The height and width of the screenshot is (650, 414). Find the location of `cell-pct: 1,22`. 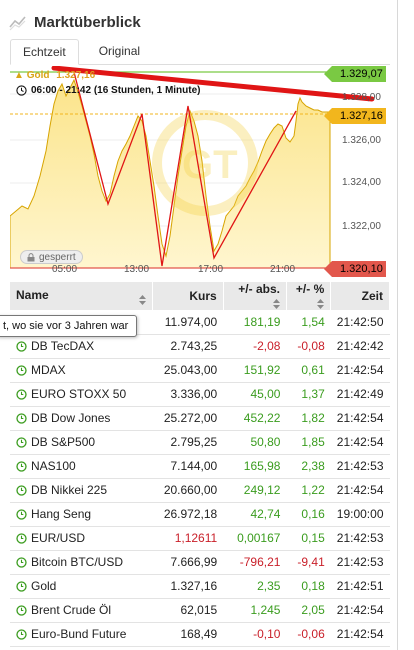

cell-pct: 1,22 is located at coordinates (308, 490).